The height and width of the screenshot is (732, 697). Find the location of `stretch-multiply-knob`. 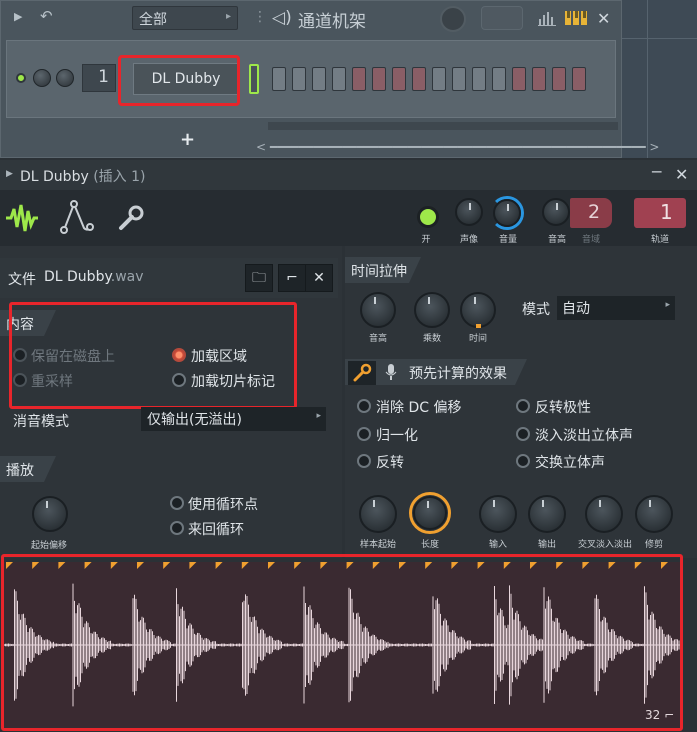

stretch-multiply-knob is located at coordinates (432, 310).